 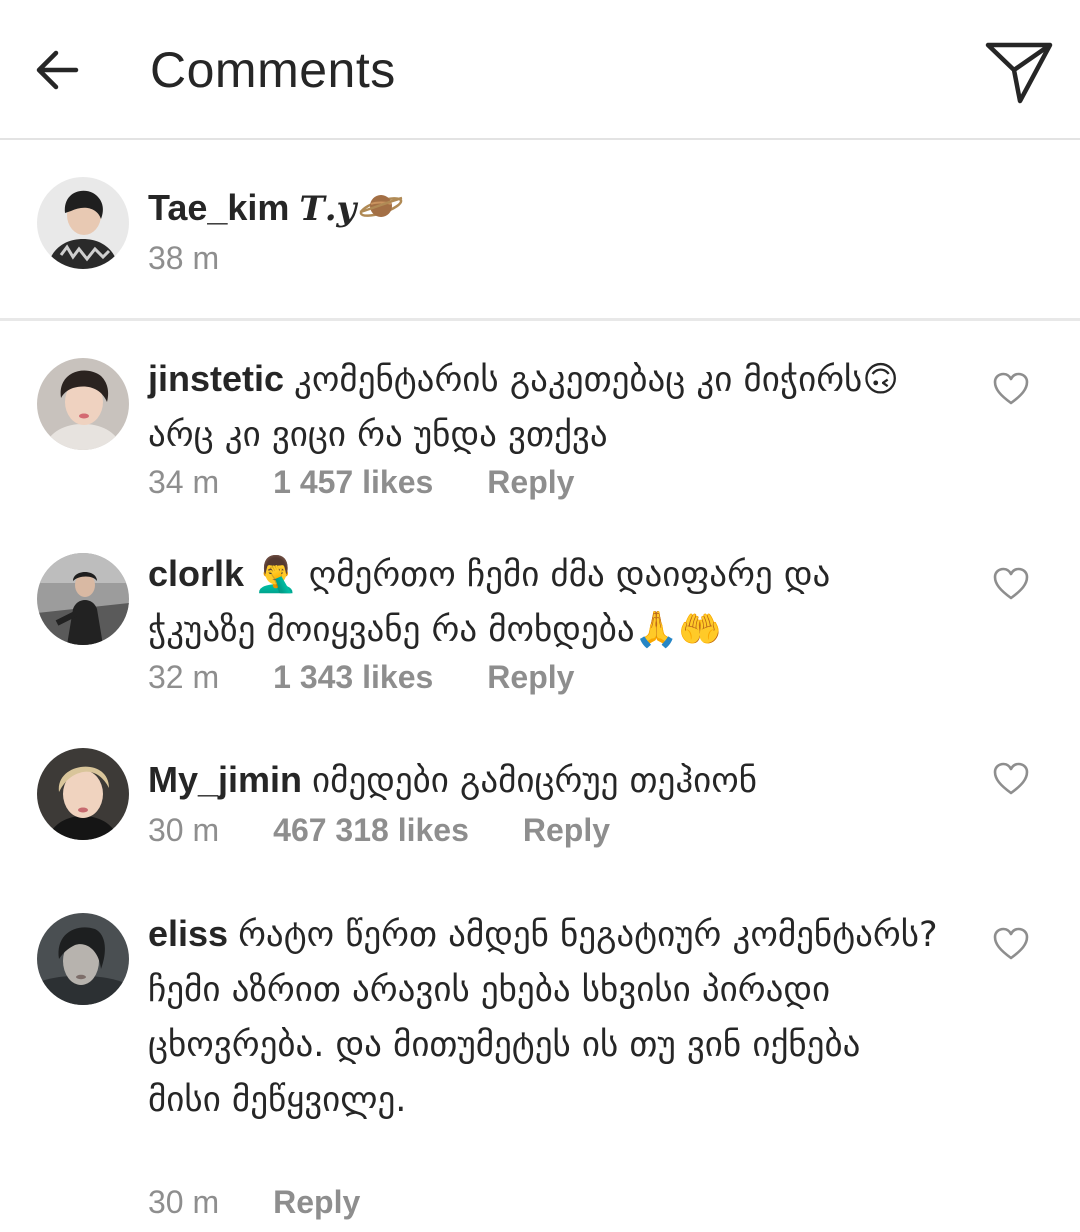 I want to click on caption-username: Tae_kim, so click(x=218, y=207).